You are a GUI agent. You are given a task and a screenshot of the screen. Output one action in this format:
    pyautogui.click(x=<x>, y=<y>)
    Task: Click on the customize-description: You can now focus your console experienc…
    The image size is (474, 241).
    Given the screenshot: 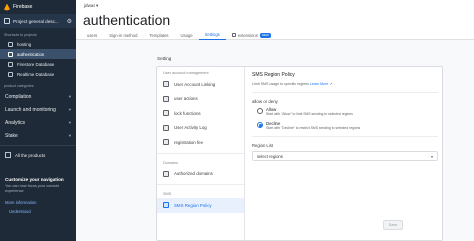 What is the action you would take?
    pyautogui.click(x=32, y=188)
    